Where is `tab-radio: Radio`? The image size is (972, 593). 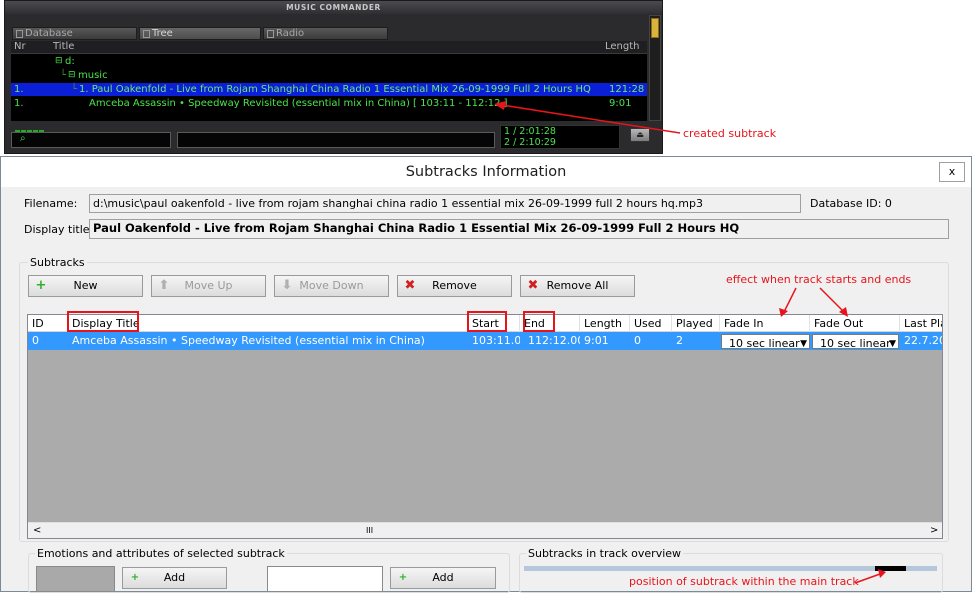
tab-radio: Radio is located at coordinates (325, 33).